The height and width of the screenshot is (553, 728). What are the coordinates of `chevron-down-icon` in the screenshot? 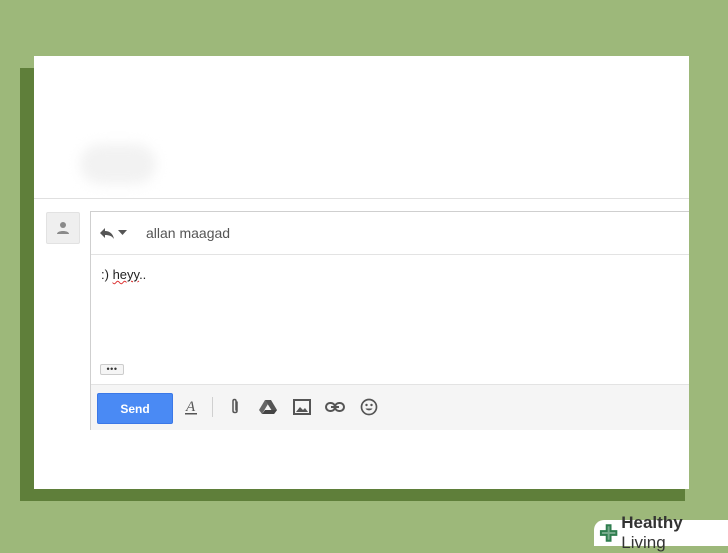 It's located at (122, 232).